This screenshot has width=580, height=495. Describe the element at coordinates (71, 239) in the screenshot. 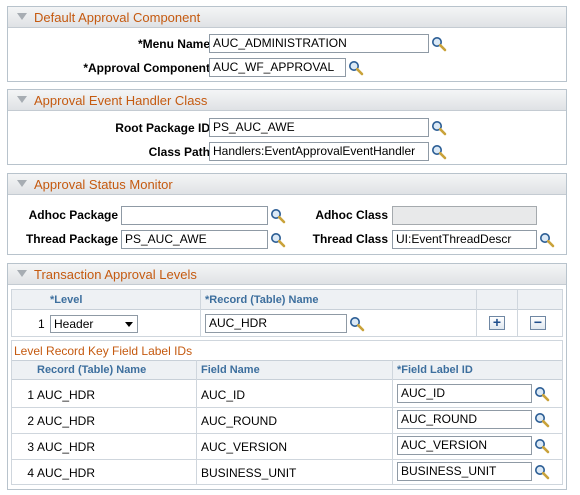

I see `thread-package-label: Thread Package` at that location.